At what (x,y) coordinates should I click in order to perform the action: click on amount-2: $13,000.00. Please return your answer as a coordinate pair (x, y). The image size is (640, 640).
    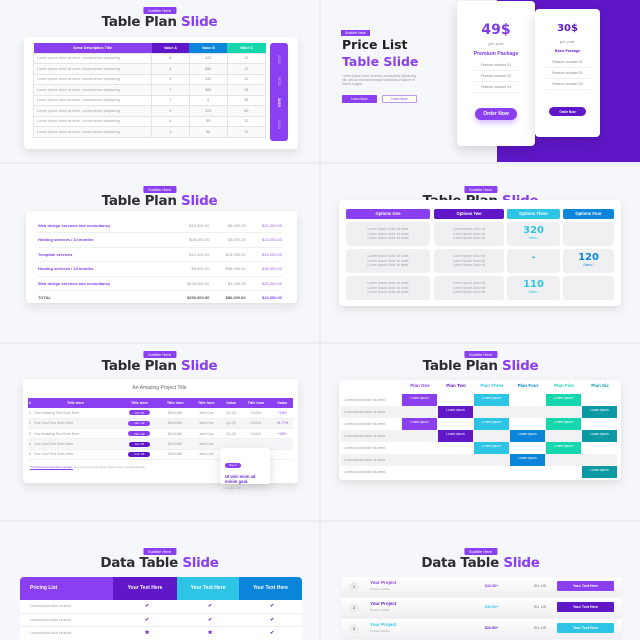
    Looking at the image, I should click on (227, 254).